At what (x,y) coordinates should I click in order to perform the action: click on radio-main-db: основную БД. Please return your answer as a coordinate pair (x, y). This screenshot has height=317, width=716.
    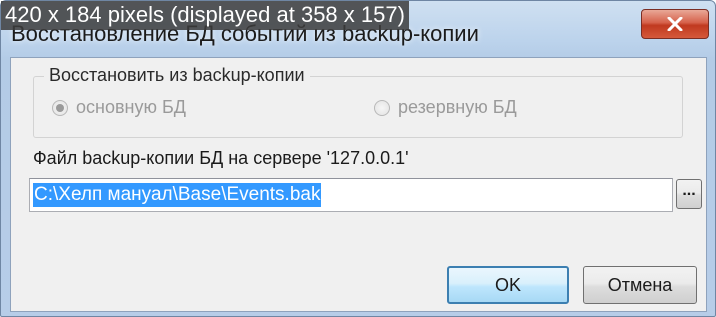
    Looking at the image, I should click on (119, 107).